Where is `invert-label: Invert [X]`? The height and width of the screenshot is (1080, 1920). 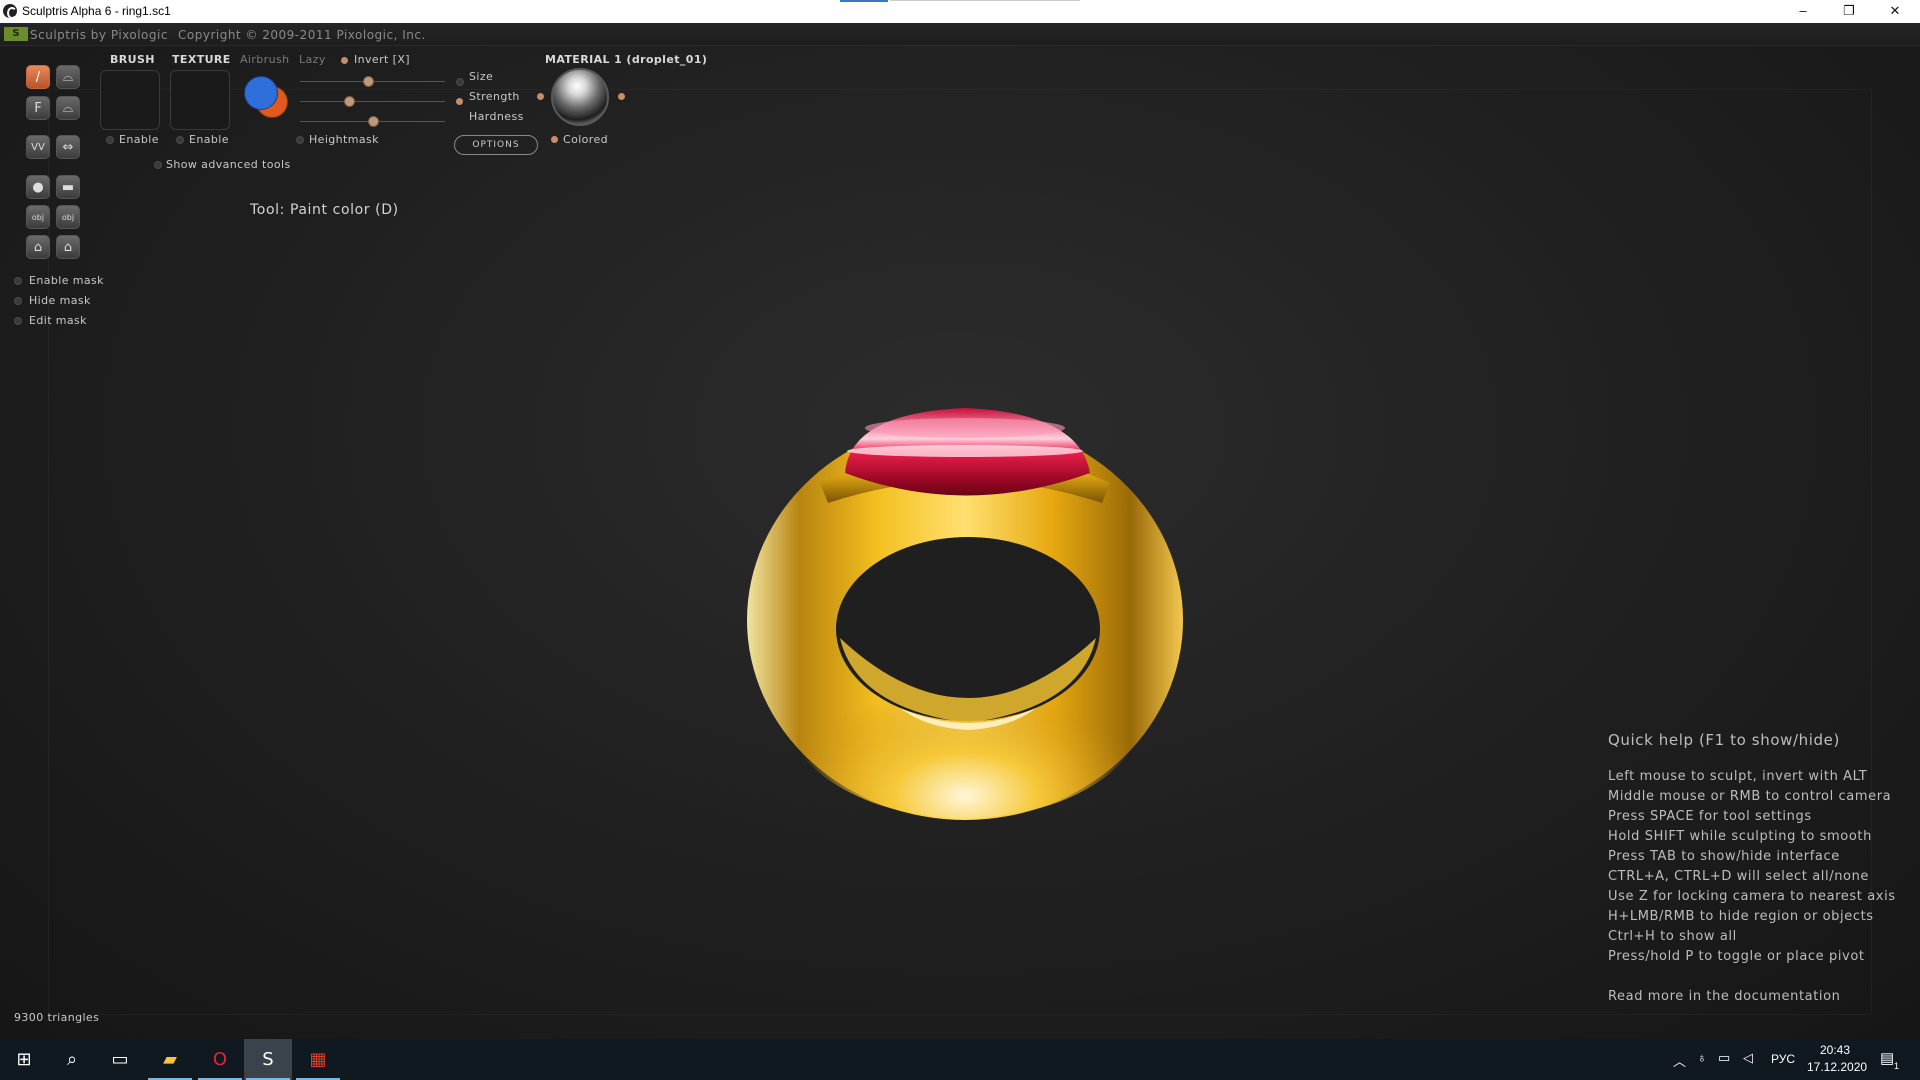
invert-label: Invert [X] is located at coordinates (382, 59).